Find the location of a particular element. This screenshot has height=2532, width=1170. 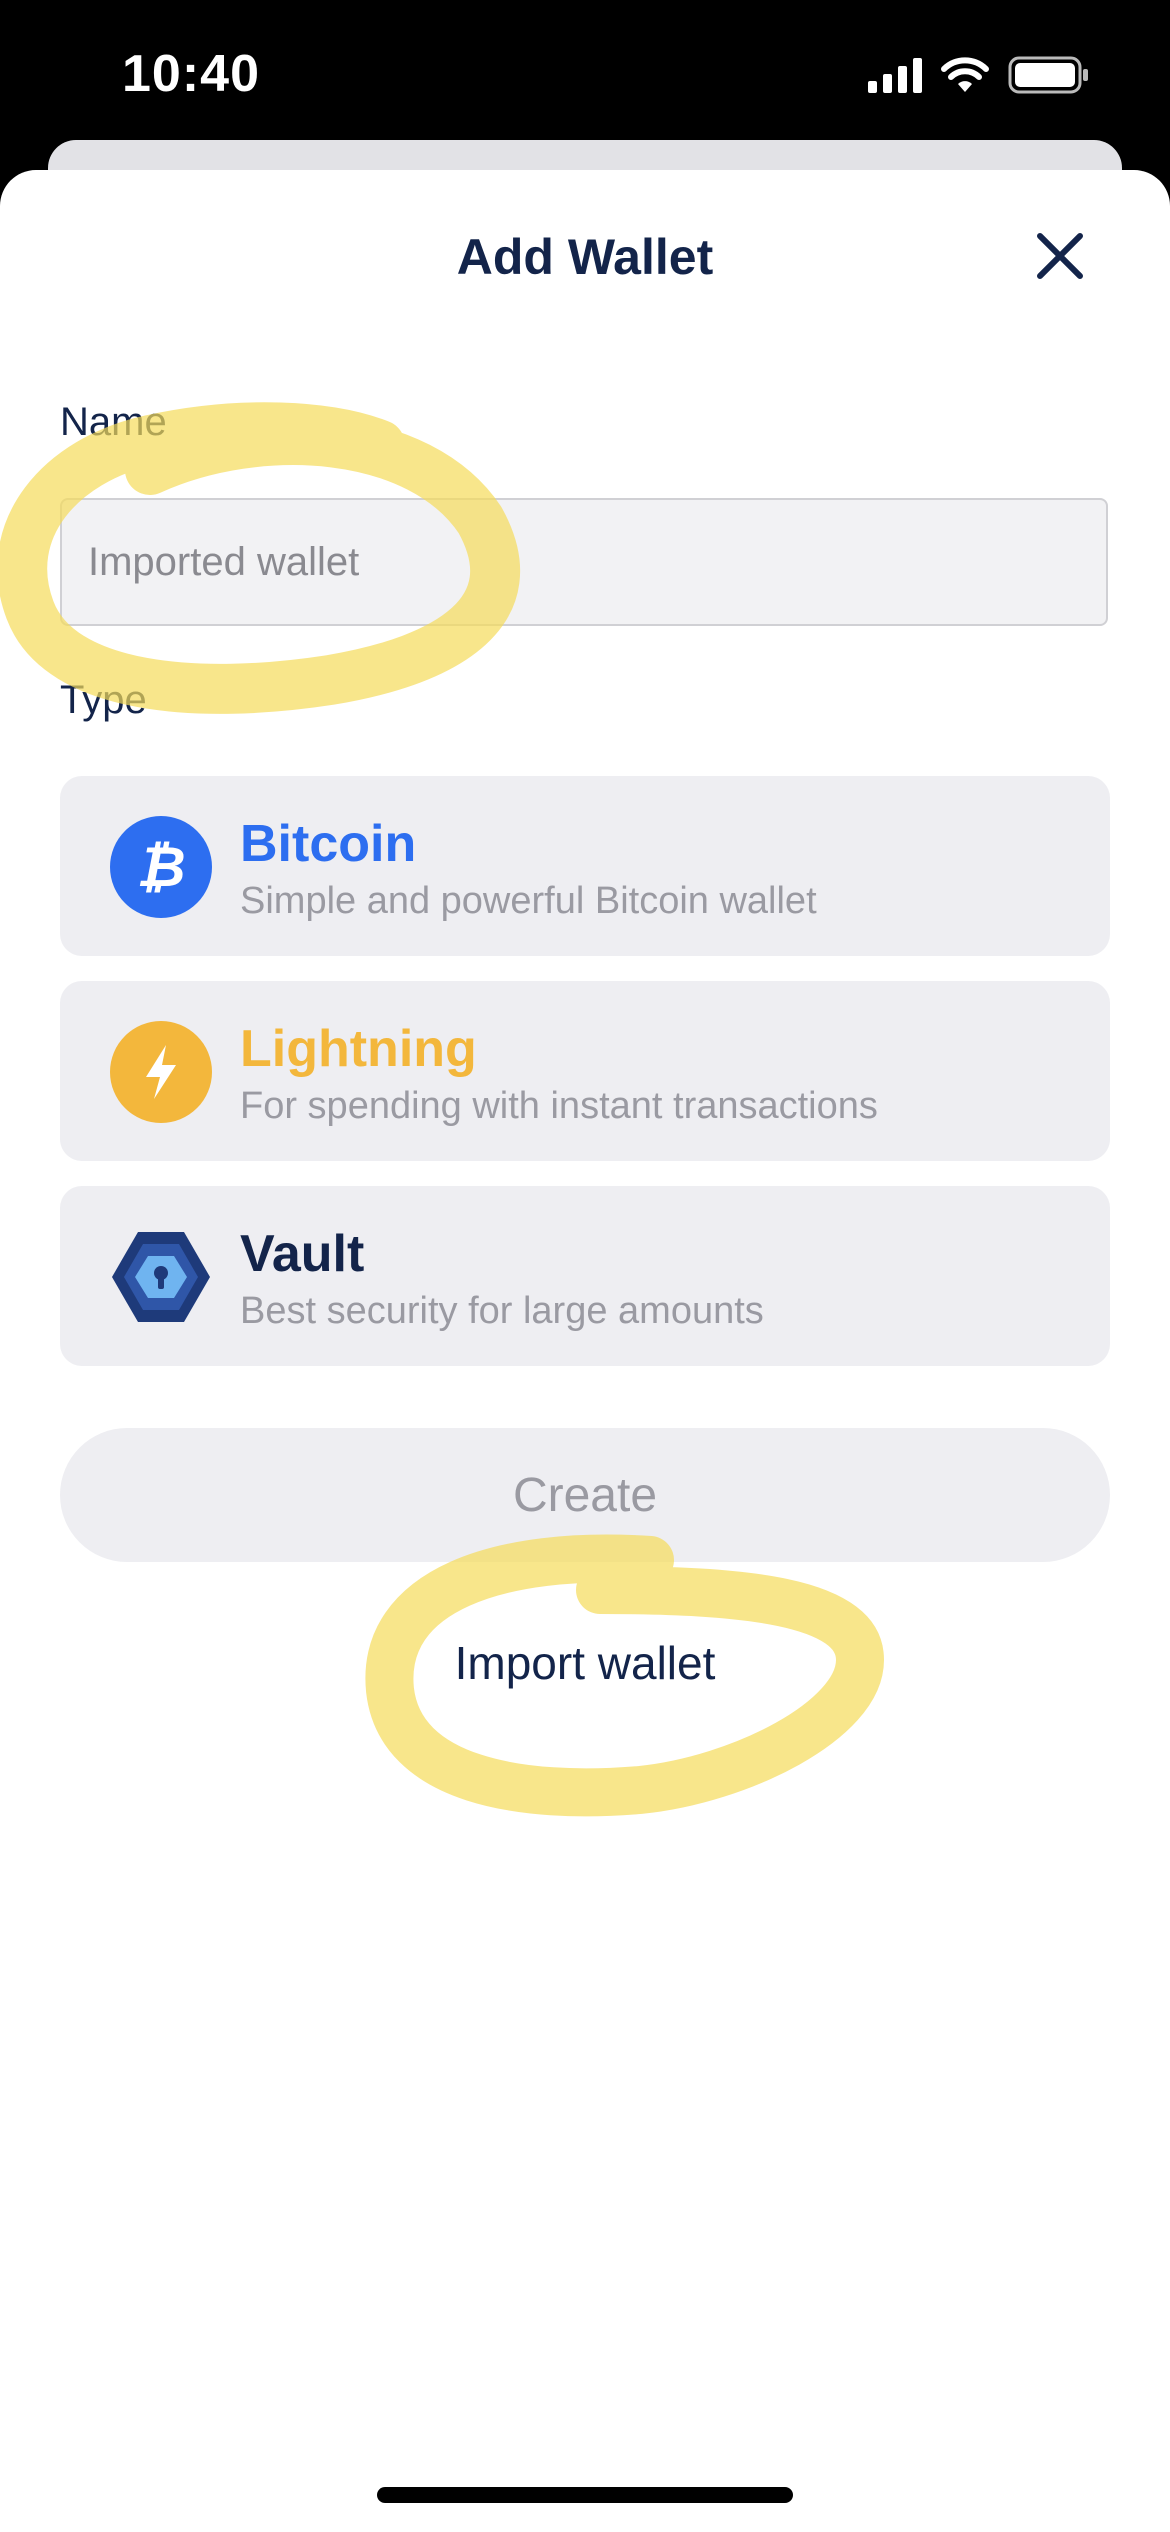

status-icons is located at coordinates (979, 75).